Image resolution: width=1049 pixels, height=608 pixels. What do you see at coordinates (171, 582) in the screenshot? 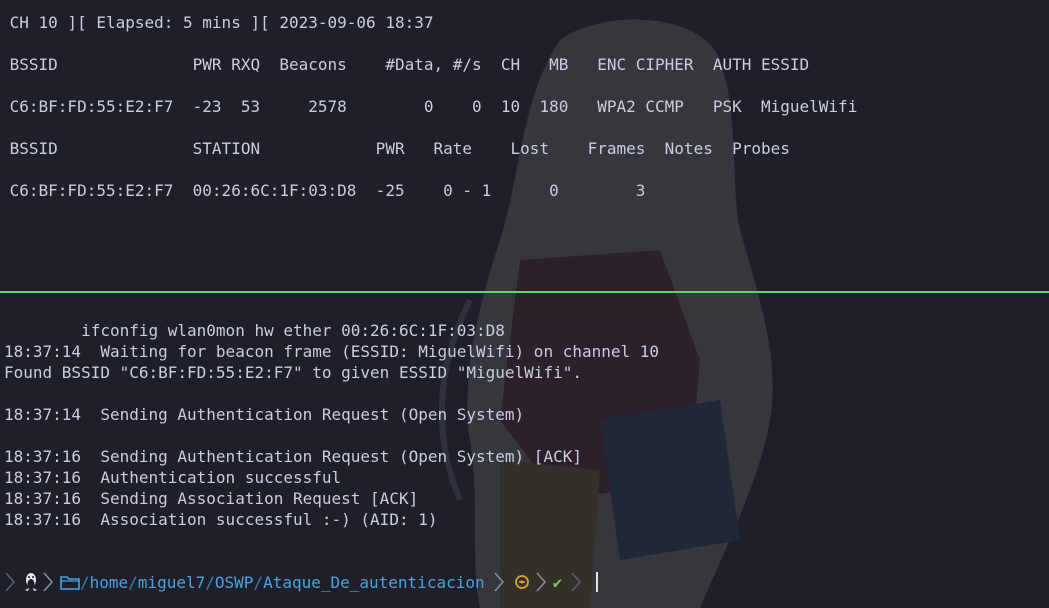
I see `path-part-user: miguel7` at bounding box center [171, 582].